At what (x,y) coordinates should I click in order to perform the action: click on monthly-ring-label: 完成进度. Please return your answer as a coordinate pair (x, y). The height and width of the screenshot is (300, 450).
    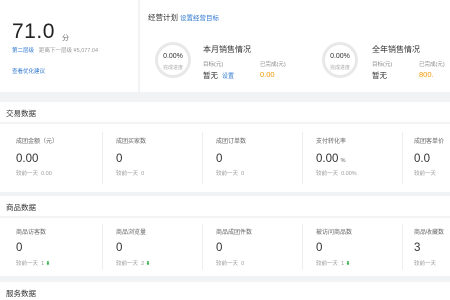
    Looking at the image, I should click on (172, 68).